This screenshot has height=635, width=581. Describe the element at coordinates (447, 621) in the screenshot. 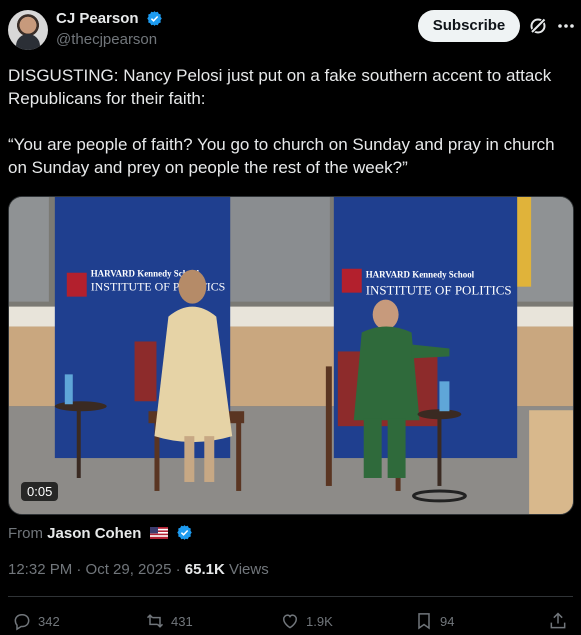

I see `bookmark-count: 94` at that location.